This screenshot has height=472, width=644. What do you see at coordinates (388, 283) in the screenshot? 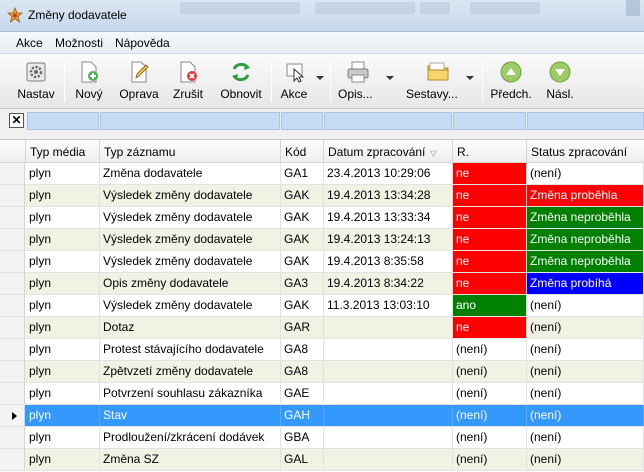
I see `cell-datum: 19.4.2013 8:34:22` at bounding box center [388, 283].